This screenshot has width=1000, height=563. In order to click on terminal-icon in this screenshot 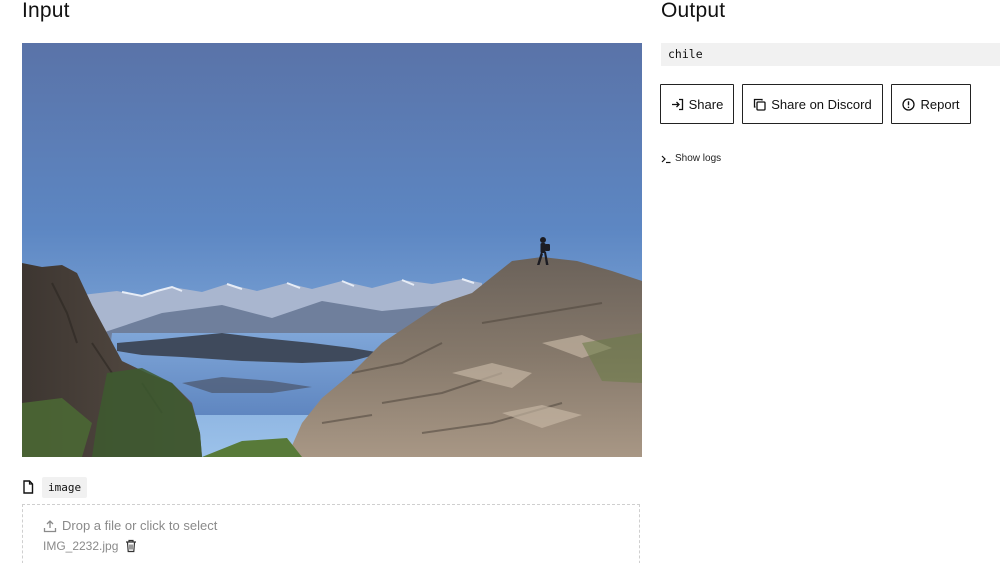, I will do `click(666, 159)`.